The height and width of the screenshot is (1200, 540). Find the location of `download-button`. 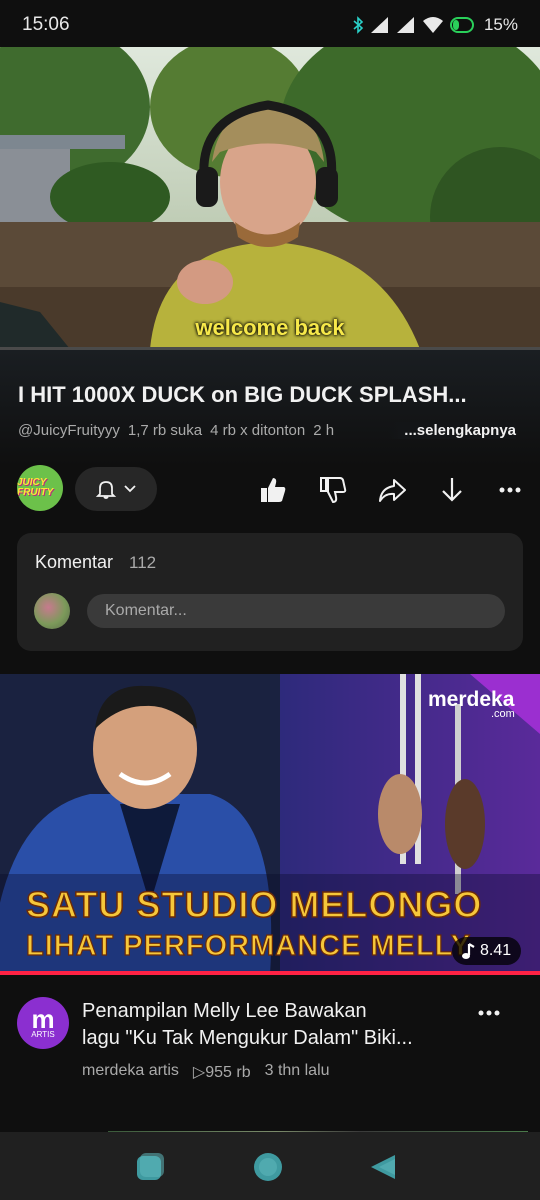

download-button is located at coordinates (452, 490).